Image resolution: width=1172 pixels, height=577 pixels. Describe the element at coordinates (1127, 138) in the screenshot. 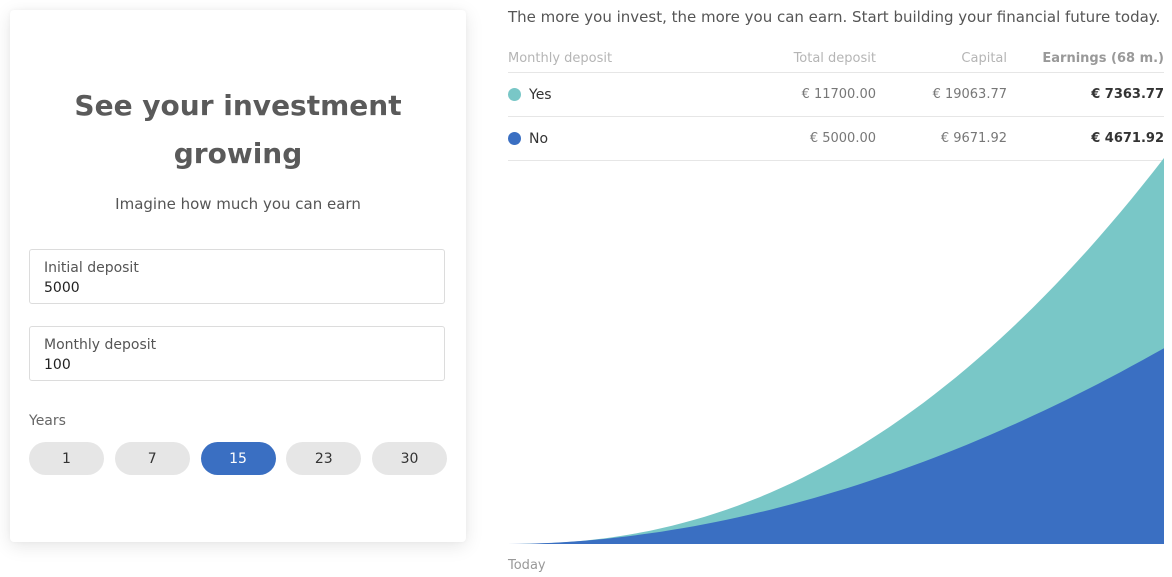

I see `row-no-earnings: € 4671.92` at that location.